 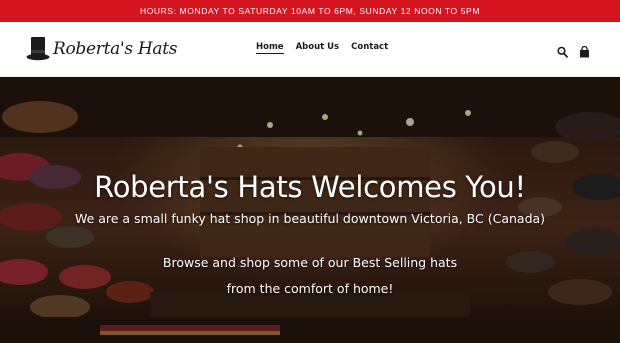 I want to click on hero-title: Roberta's Hats Welcomes You!, so click(x=310, y=187).